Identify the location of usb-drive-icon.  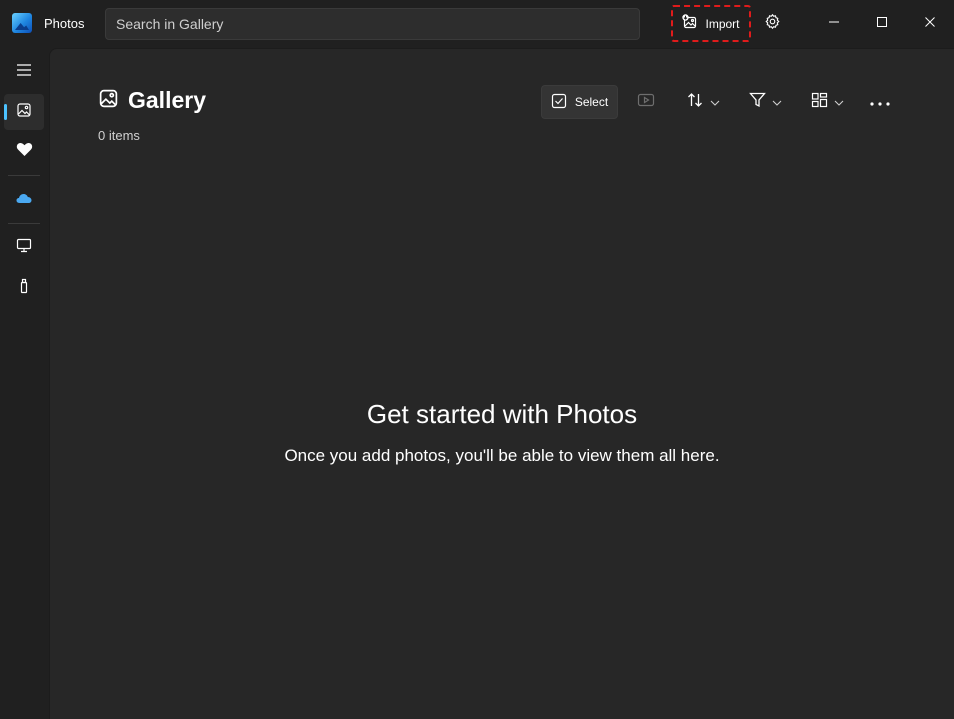
(24, 288).